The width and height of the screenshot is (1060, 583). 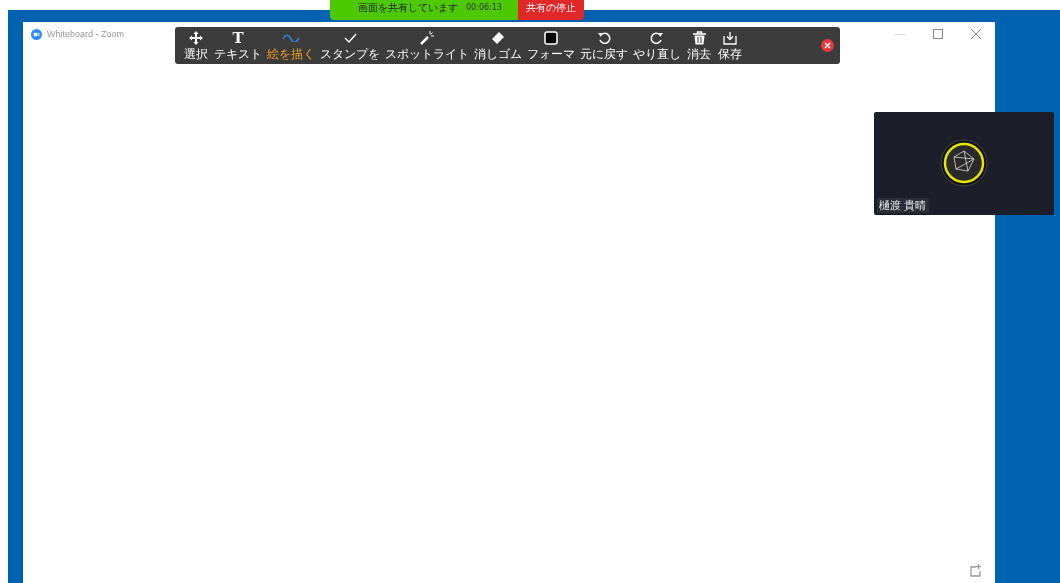 I want to click on camera-logo-icon, so click(x=36, y=34).